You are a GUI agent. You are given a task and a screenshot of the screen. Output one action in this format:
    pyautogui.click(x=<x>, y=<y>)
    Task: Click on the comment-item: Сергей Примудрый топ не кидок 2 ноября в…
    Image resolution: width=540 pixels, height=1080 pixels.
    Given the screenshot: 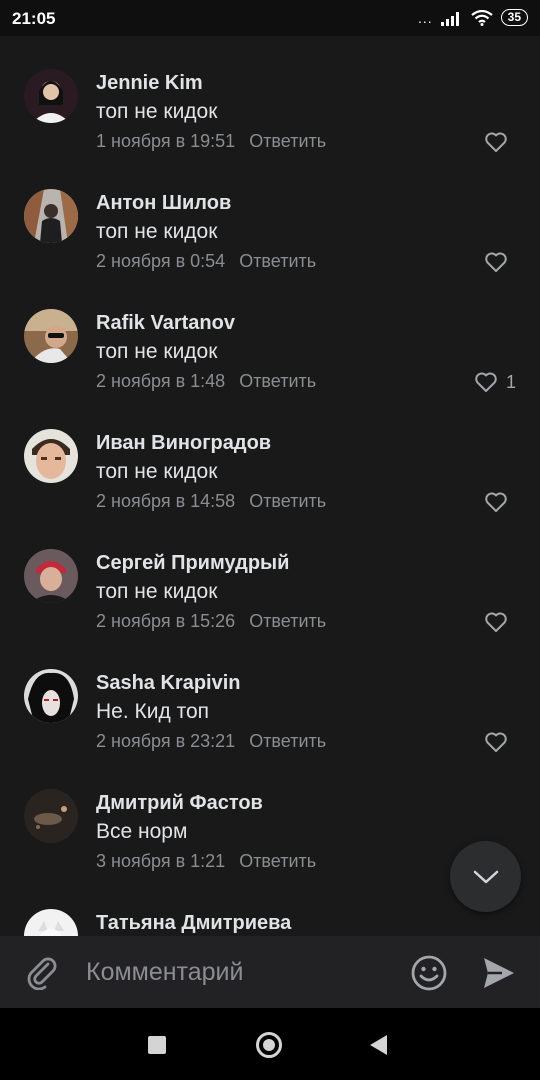 What is the action you would take?
    pyautogui.click(x=270, y=576)
    